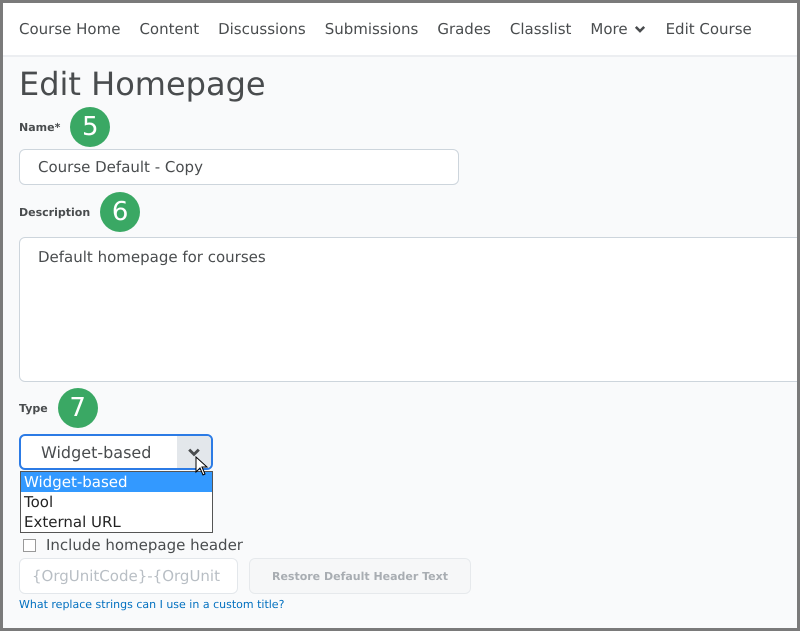  I want to click on nav-menu: More, so click(618, 29).